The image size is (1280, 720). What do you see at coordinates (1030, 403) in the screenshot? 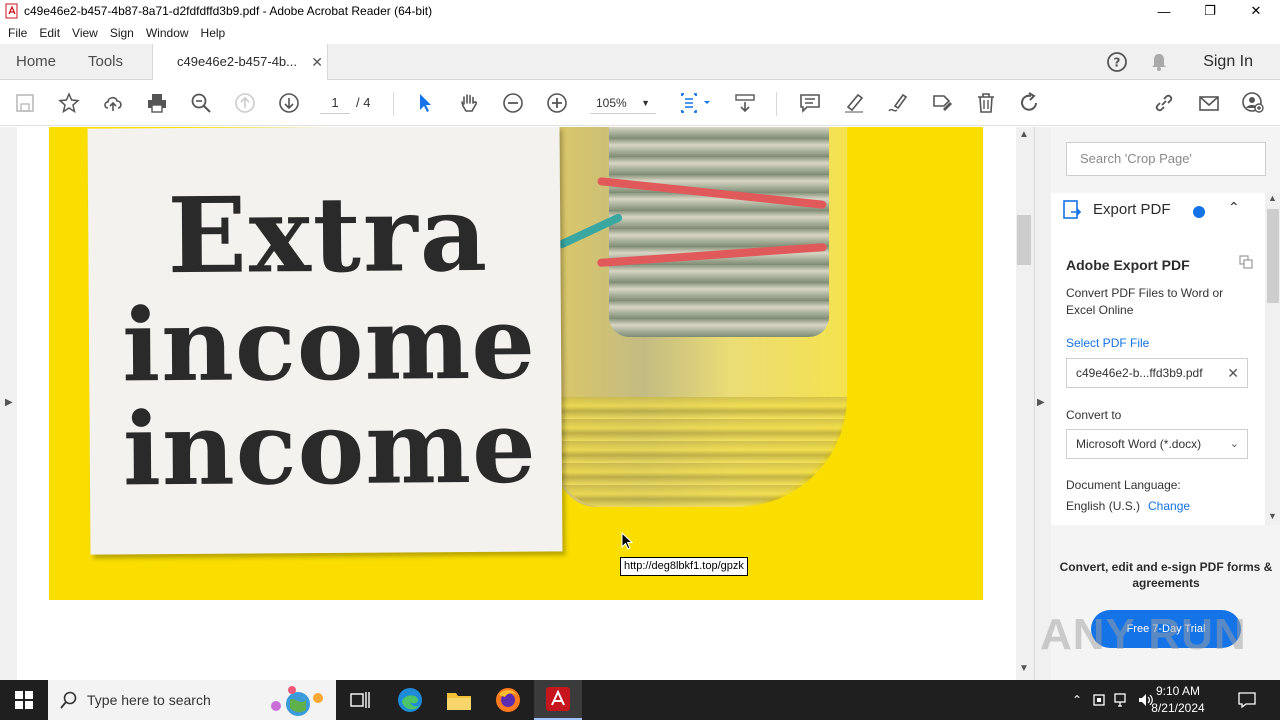
I see `document-scrollbar: ▲ ▼ ▶` at bounding box center [1030, 403].